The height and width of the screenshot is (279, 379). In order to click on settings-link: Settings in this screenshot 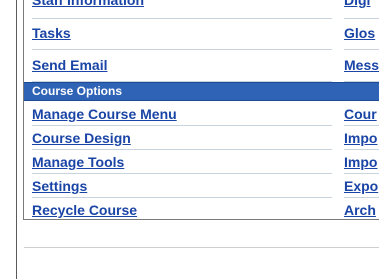, I will do `click(59, 186)`.